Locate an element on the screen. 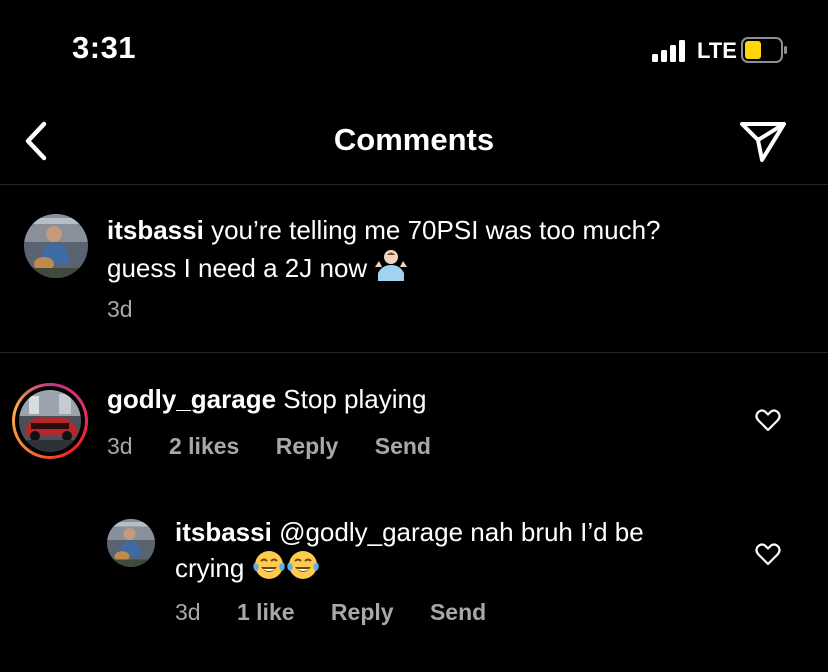 The height and width of the screenshot is (672, 828). caption-time: 3d is located at coordinates (120, 309).